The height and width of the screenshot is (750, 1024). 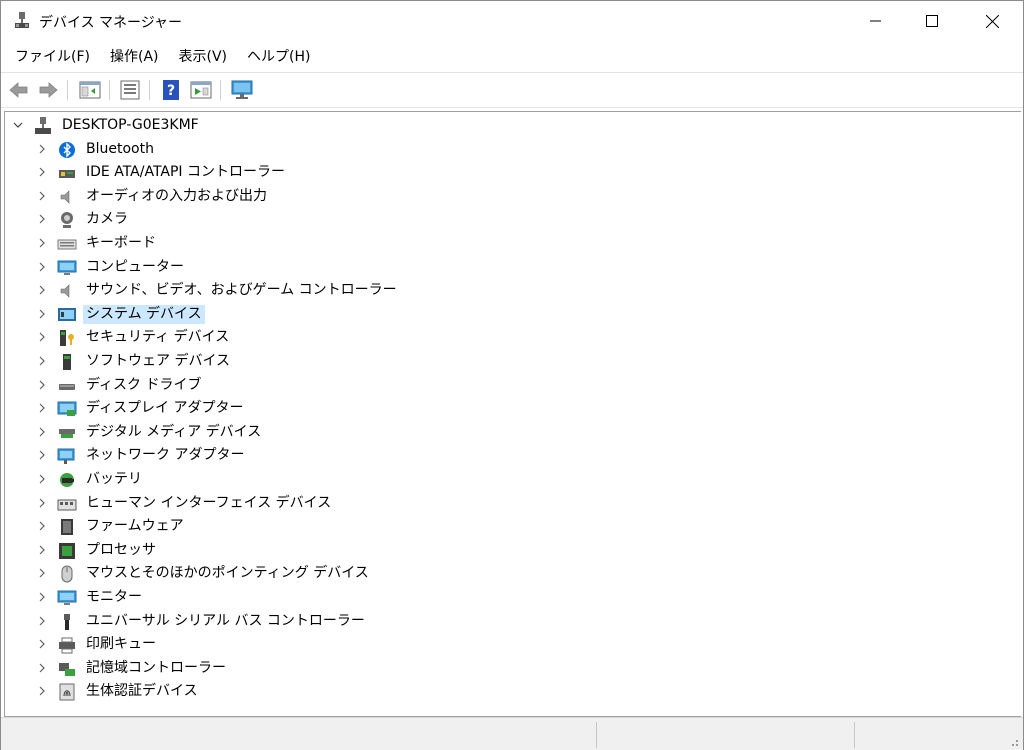 I want to click on tree-item-label: ディスプレイ アダプター, so click(x=165, y=408).